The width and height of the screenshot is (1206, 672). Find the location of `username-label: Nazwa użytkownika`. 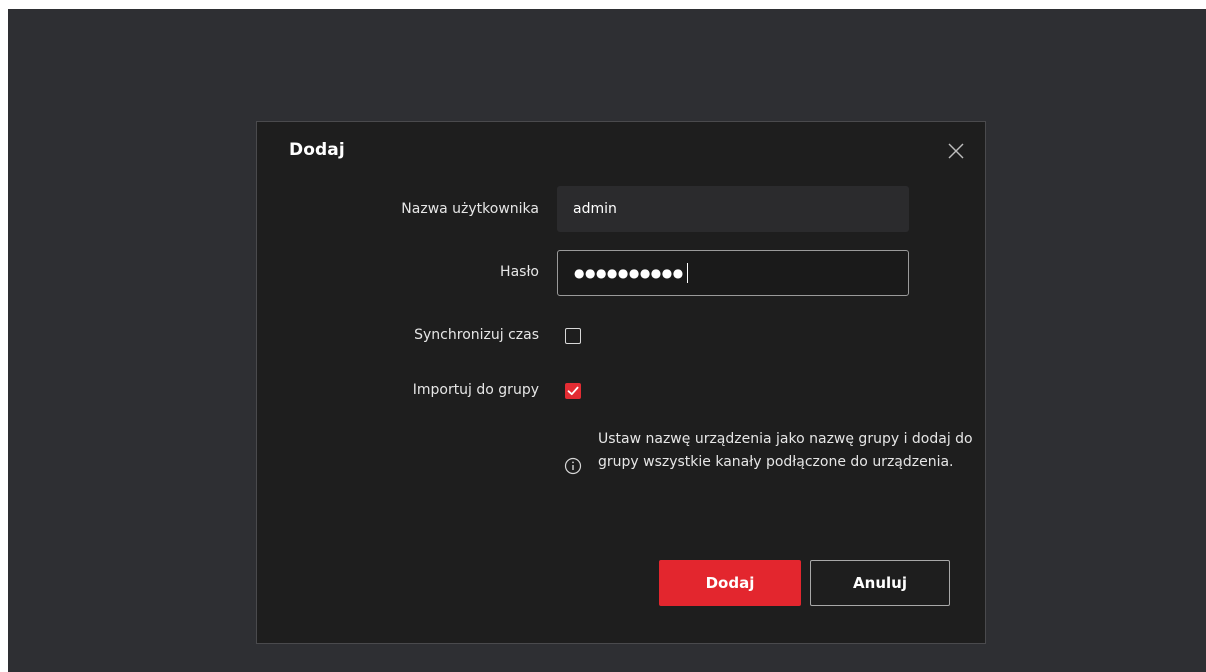

username-label: Nazwa użytkownika is located at coordinates (470, 209).